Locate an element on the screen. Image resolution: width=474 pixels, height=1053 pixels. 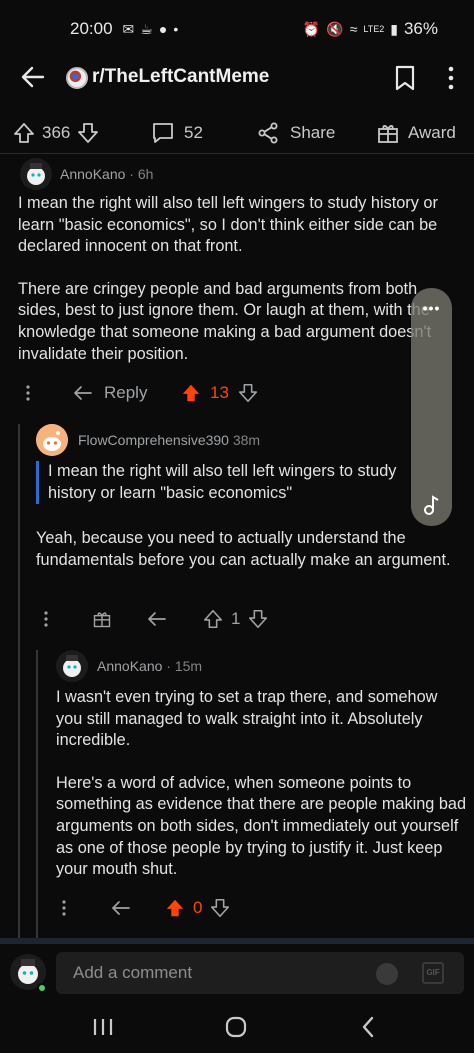
comment-composer: Add a comment GIF is located at coordinates (237, 969).